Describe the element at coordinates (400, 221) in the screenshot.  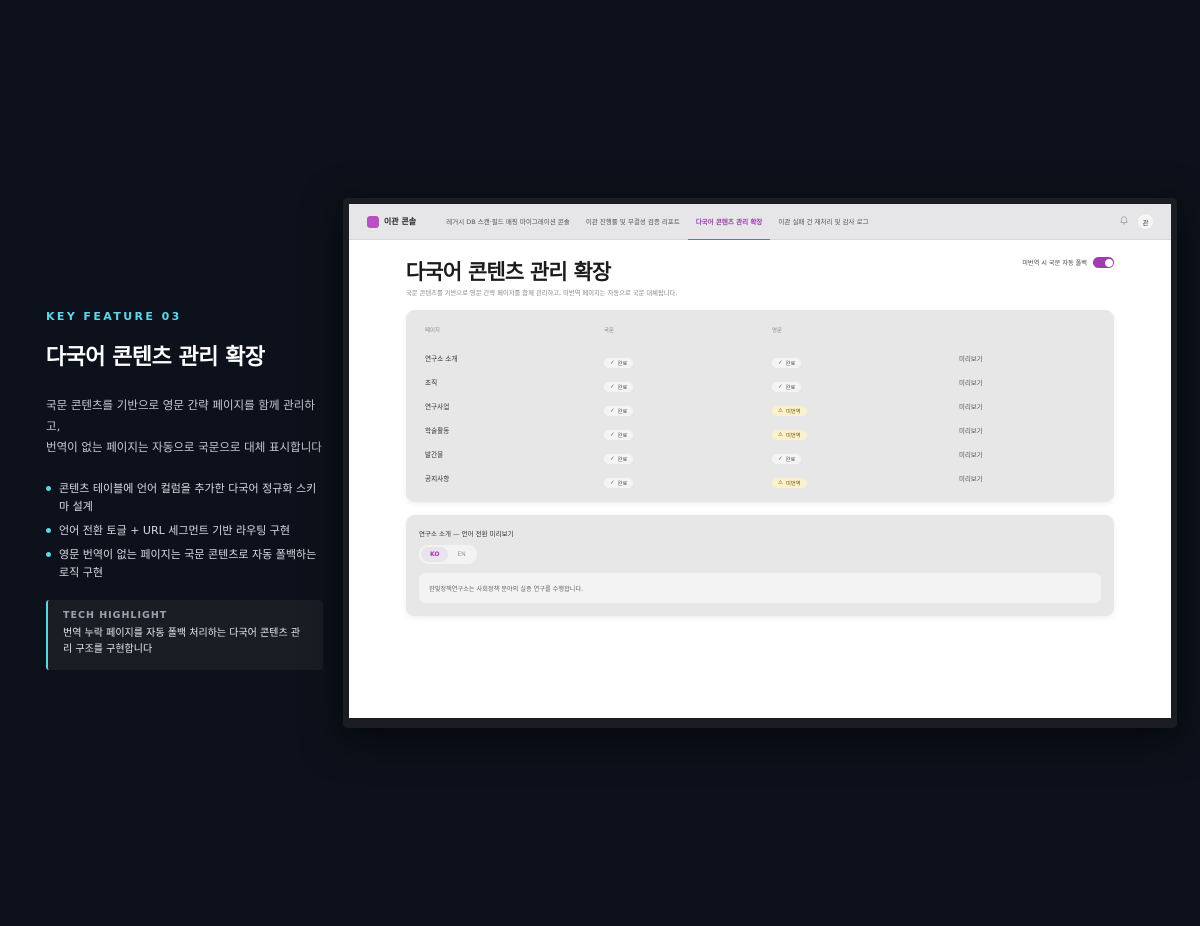
I see `brand-name: 이관 콘솔` at that location.